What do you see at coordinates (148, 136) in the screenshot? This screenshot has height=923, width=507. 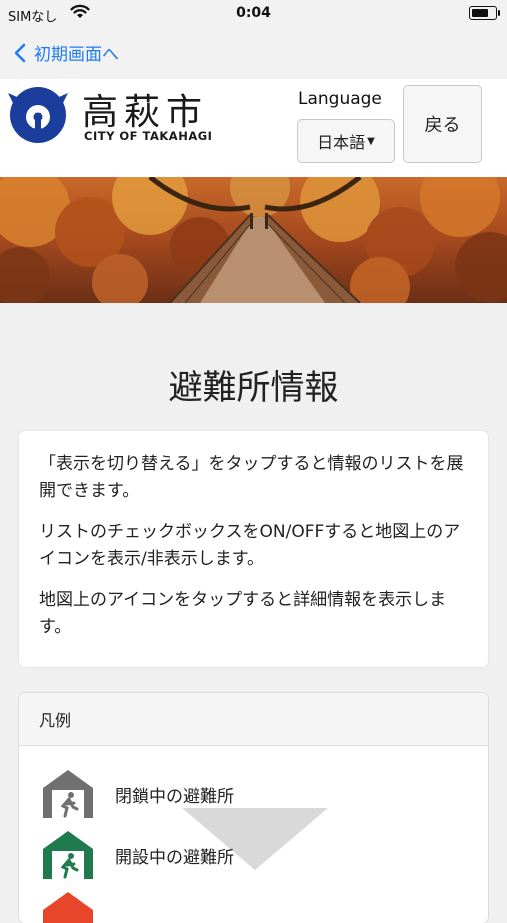 I see `city-name-en: CITY OF TAKAHAGI` at bounding box center [148, 136].